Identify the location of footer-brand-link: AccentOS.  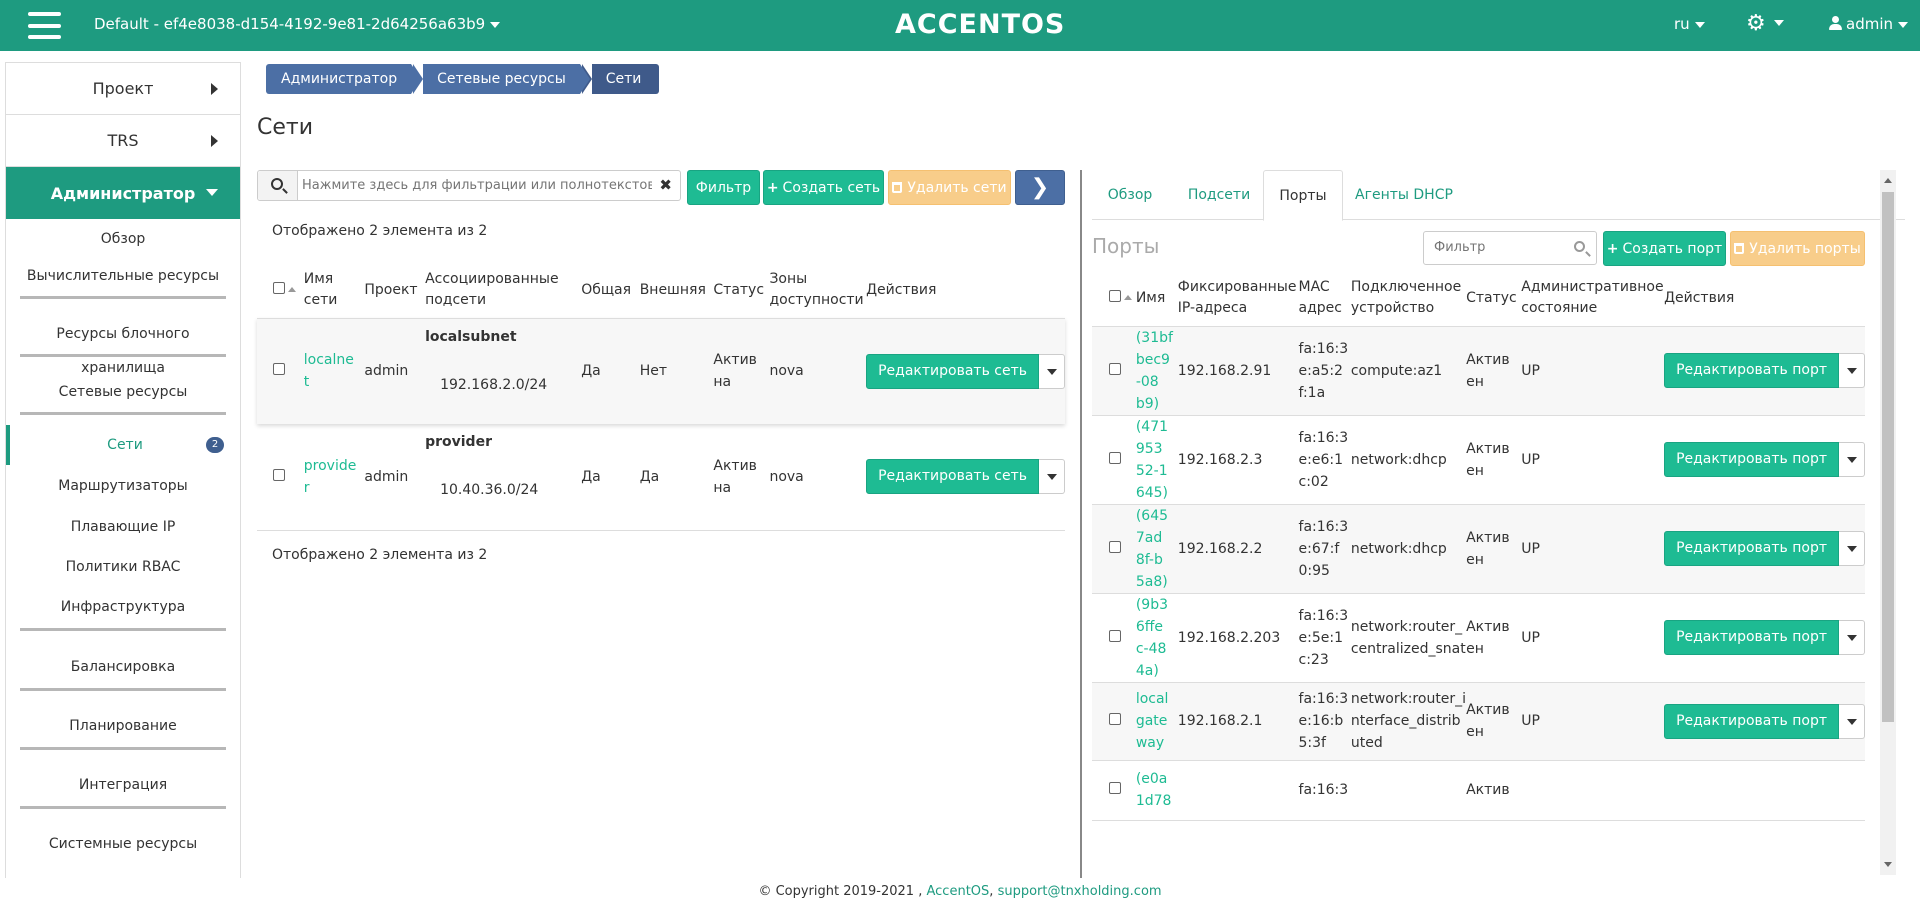
(958, 891).